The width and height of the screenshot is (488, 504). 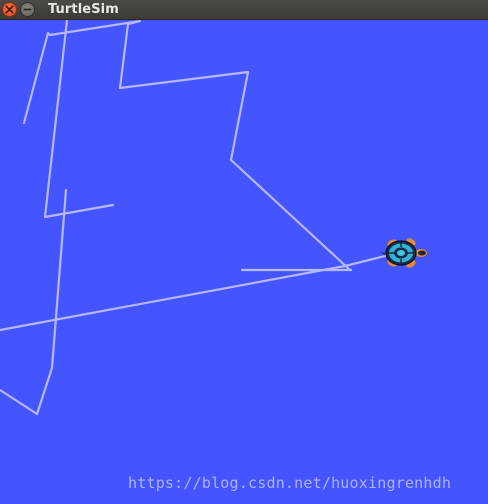 I want to click on title-bar: TurtleSim, so click(x=244, y=10).